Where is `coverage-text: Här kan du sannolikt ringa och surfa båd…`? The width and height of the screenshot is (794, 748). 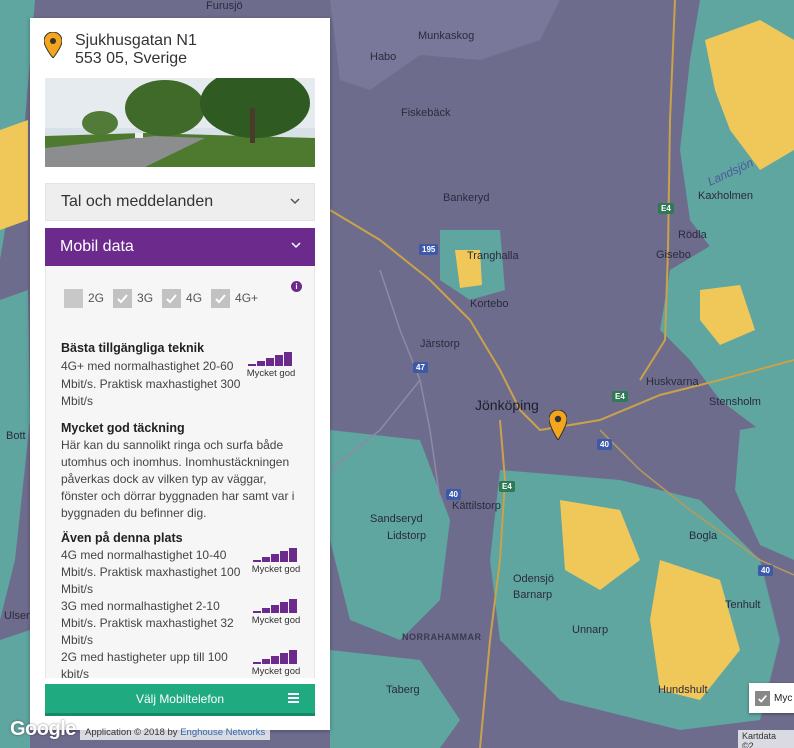 coverage-text: Här kan du sannolikt ringa och surfa båd… is located at coordinates (178, 479).